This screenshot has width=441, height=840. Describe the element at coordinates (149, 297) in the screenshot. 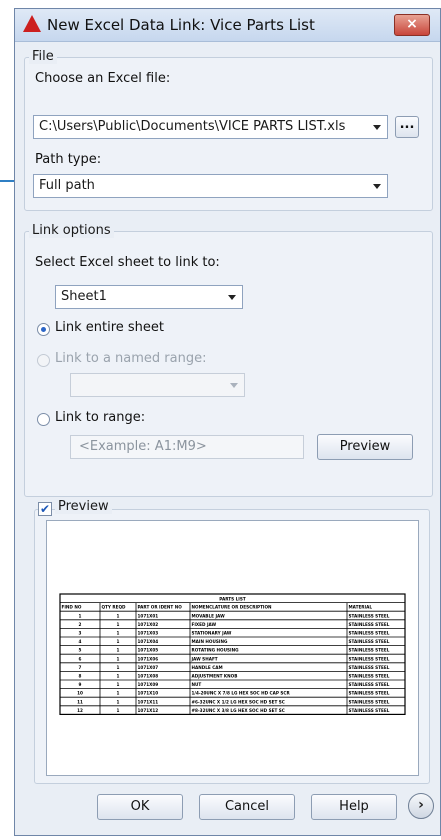

I see `sheet-select: Sheet1` at that location.